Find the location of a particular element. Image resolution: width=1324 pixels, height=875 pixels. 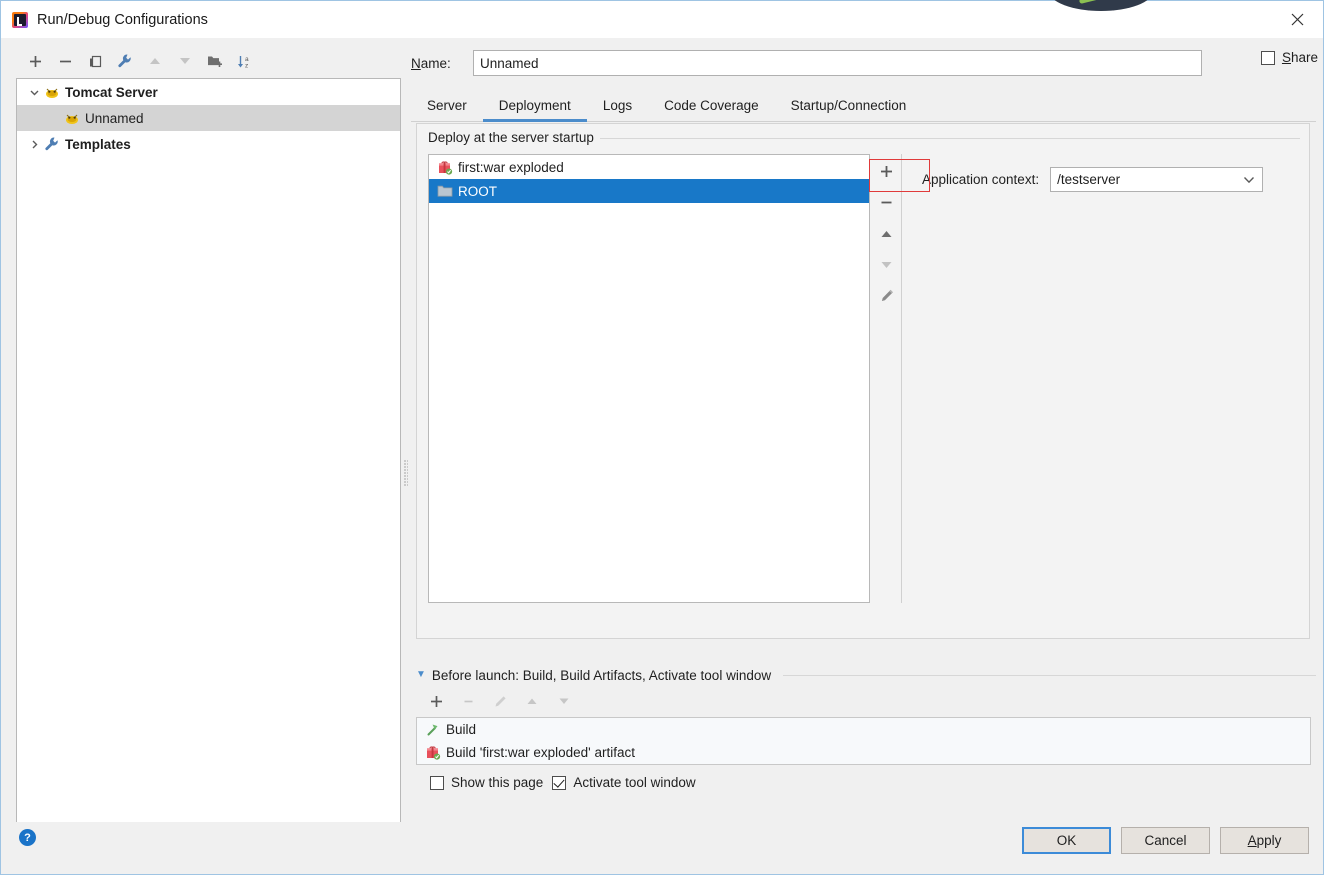

share-checkbox: Share is located at coordinates (1289, 57).